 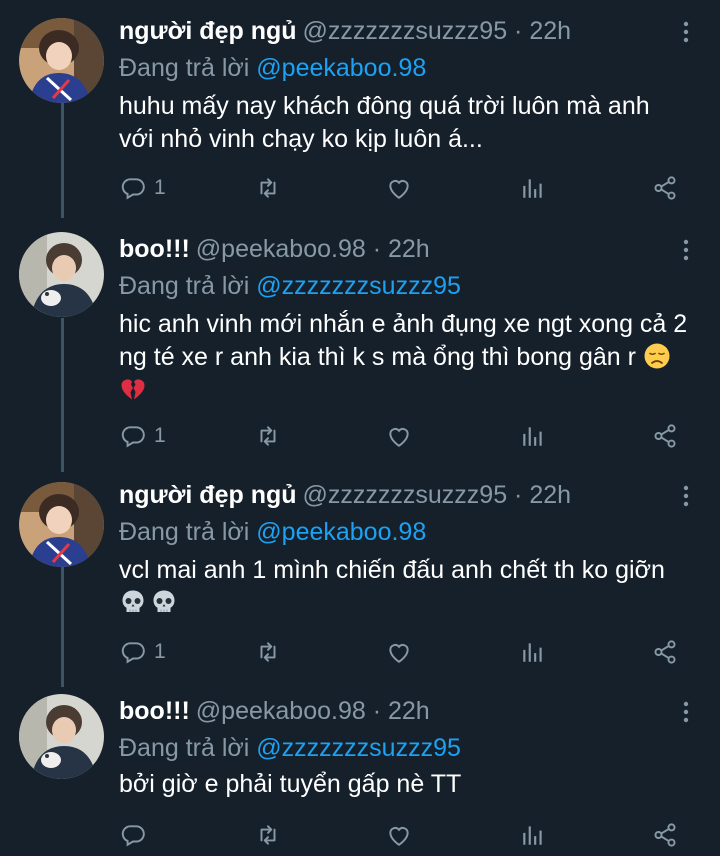 What do you see at coordinates (133, 389) in the screenshot?
I see `broken-heart-emoji` at bounding box center [133, 389].